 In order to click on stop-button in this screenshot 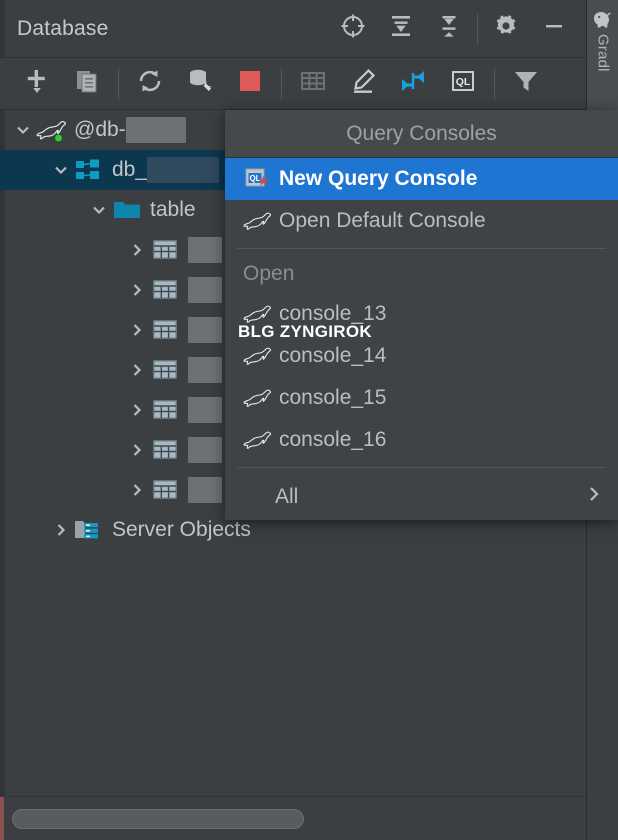, I will do `click(250, 84)`.